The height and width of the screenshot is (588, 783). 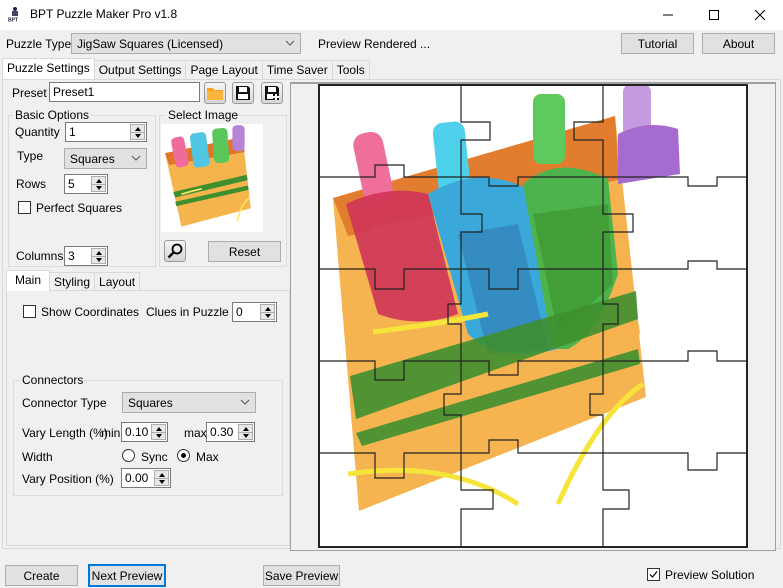 I want to click on save-preset-button, so click(x=243, y=93).